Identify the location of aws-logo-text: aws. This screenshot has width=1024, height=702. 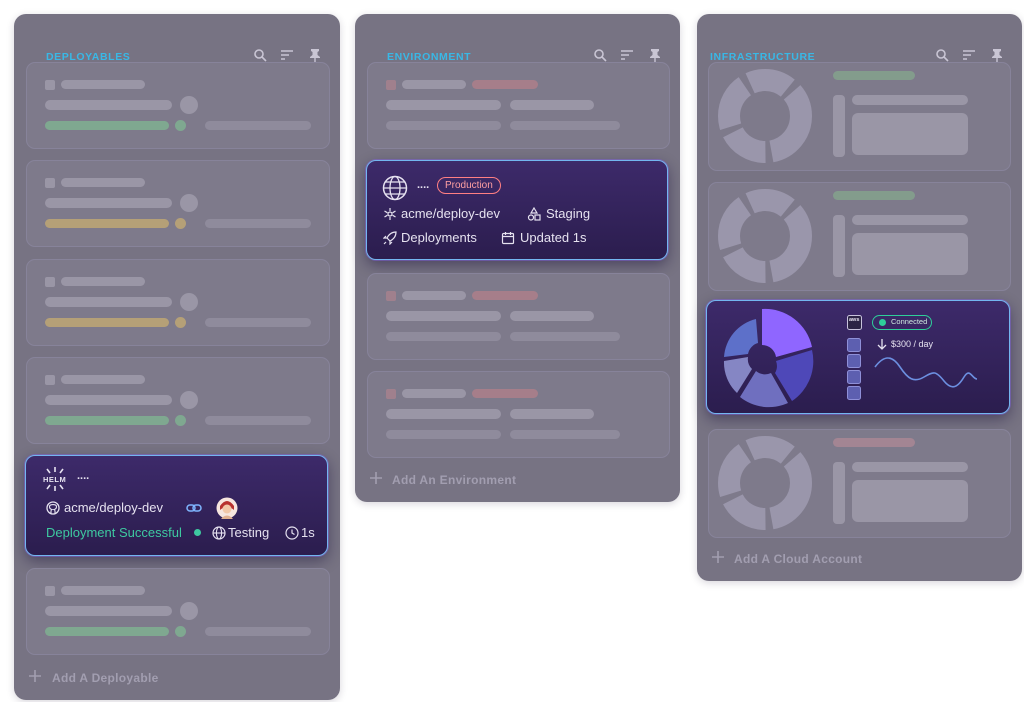
(854, 320).